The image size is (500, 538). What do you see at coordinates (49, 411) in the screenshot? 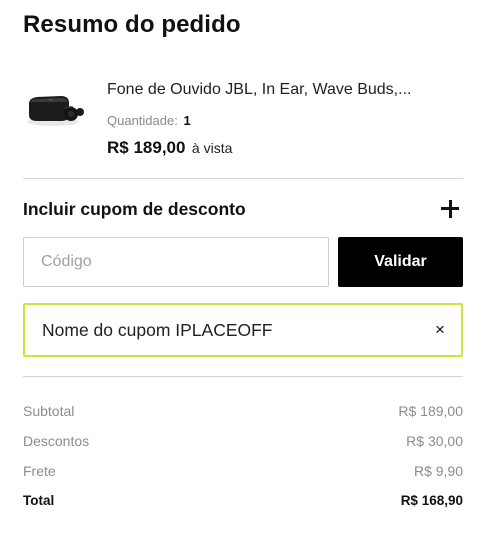
I see `summary-label: Subtotal` at bounding box center [49, 411].